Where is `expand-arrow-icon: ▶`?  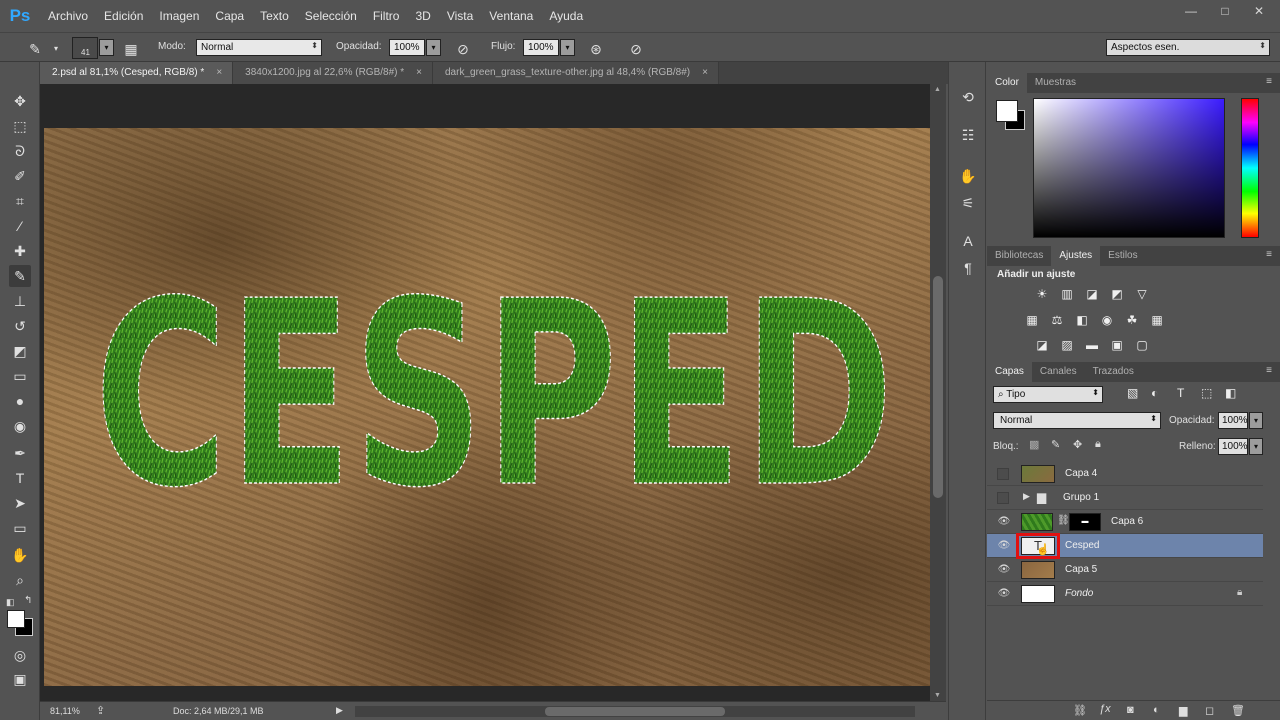
expand-arrow-icon: ▶ is located at coordinates (1026, 496).